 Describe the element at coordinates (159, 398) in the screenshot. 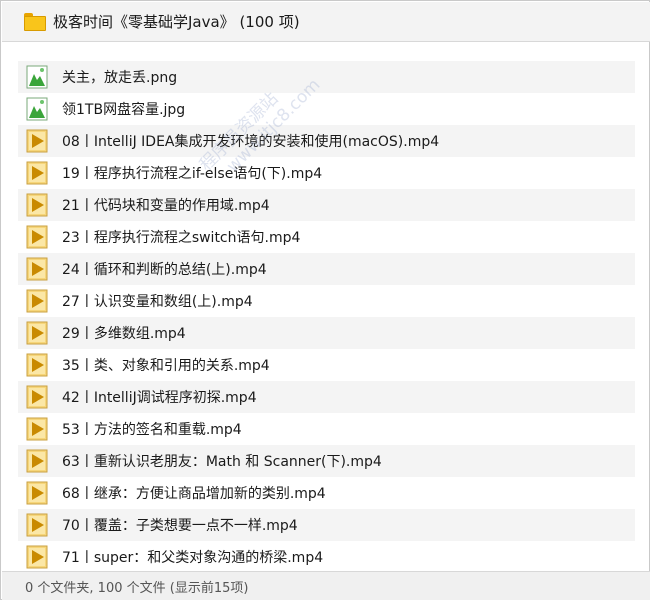

I see `file-name: 42丨IntelliJ调试程序初探.mp4` at that location.